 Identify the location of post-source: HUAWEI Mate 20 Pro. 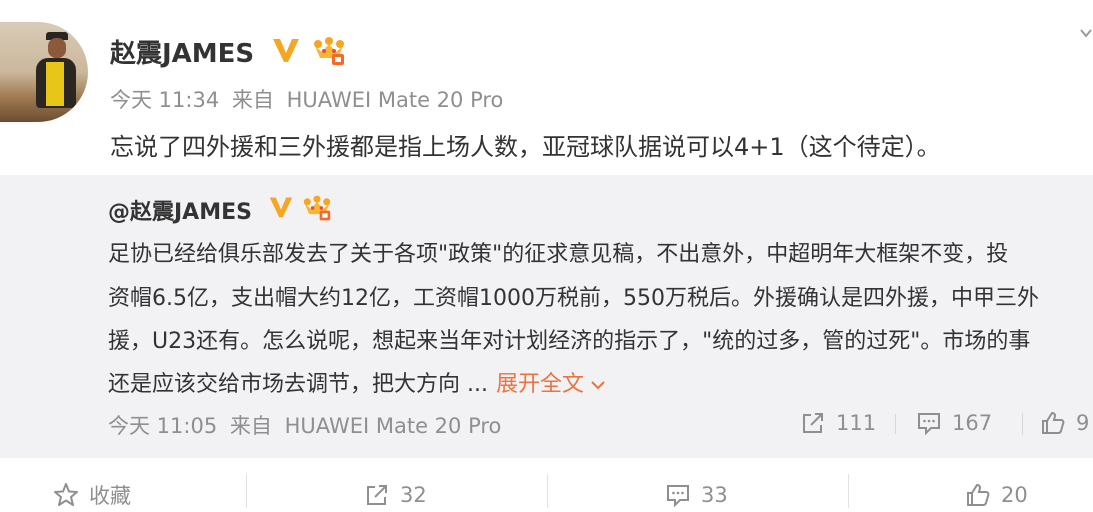
(395, 100).